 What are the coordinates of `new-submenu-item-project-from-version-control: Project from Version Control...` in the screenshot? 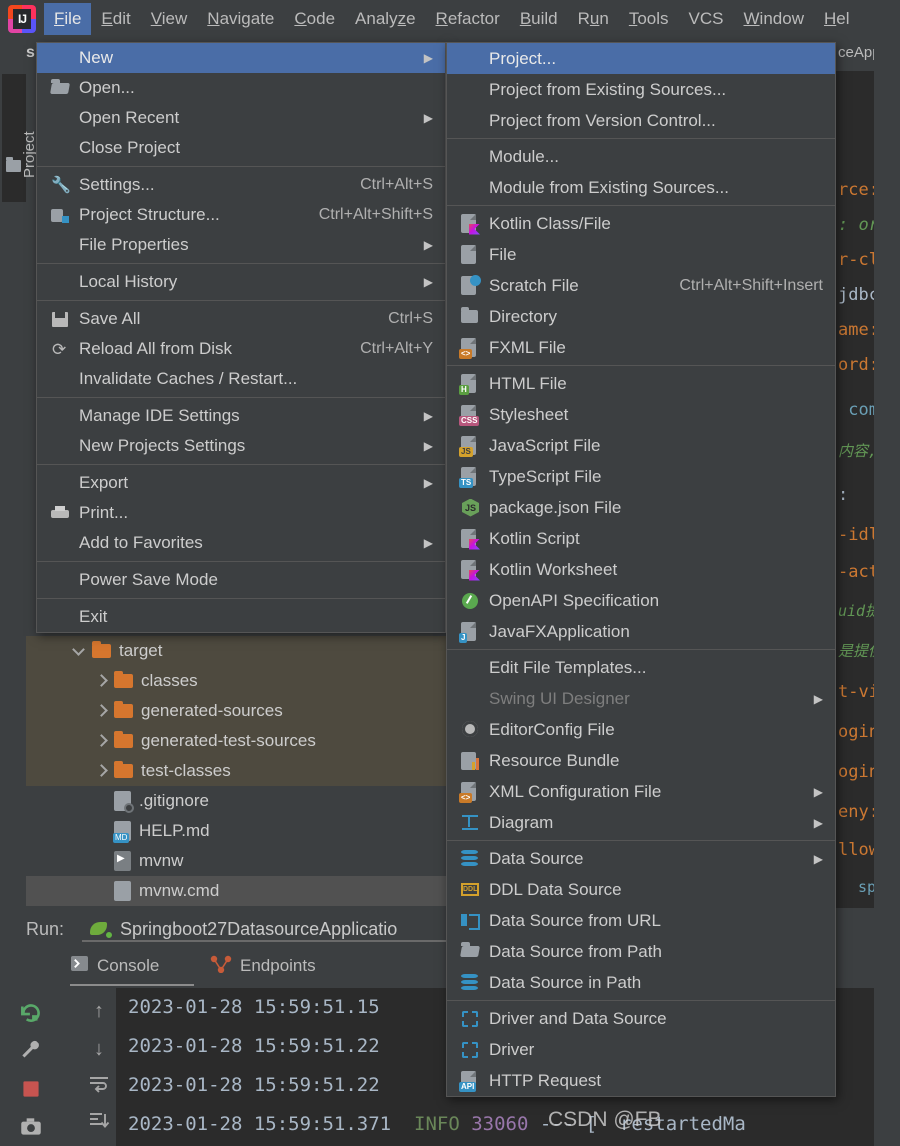 It's located at (641, 120).